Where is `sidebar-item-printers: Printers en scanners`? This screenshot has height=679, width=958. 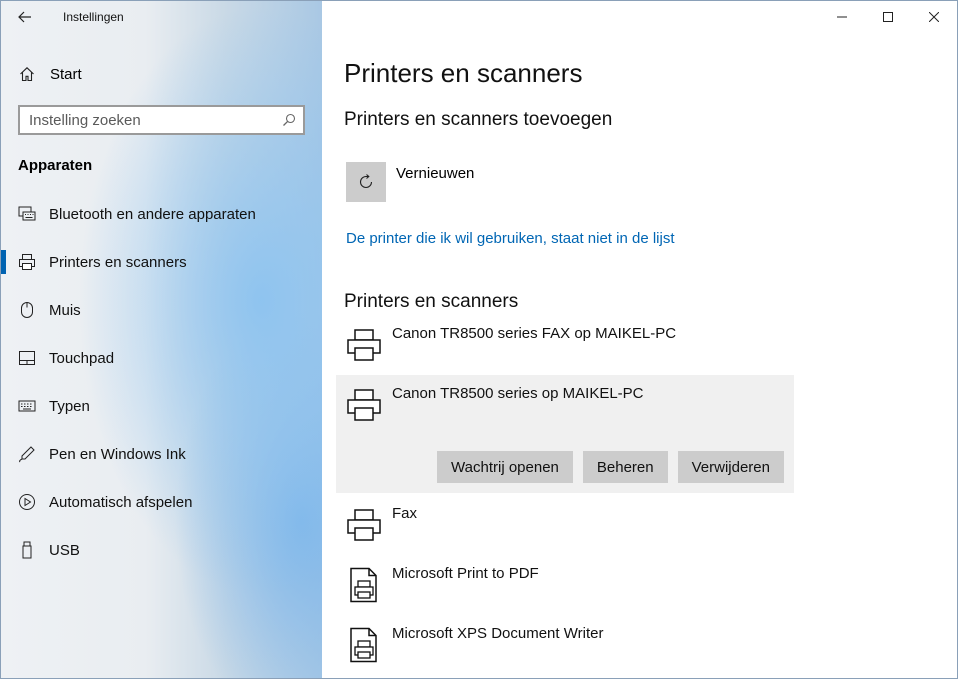 sidebar-item-printers: Printers en scanners is located at coordinates (161, 262).